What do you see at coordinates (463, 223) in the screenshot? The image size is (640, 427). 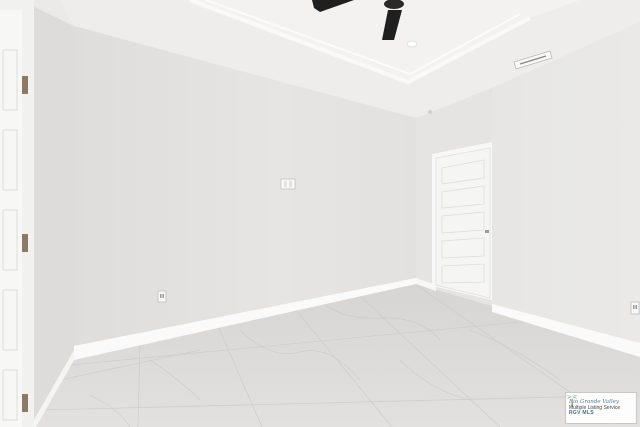 I see `far-door` at bounding box center [463, 223].